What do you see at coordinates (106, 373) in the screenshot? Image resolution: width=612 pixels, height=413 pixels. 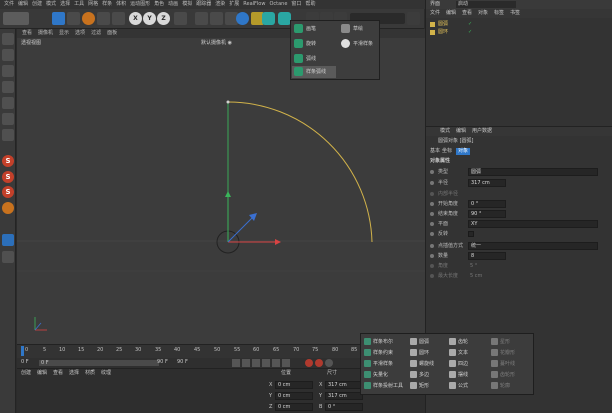 I see `mat-menu-texture: 纹理` at bounding box center [106, 373].